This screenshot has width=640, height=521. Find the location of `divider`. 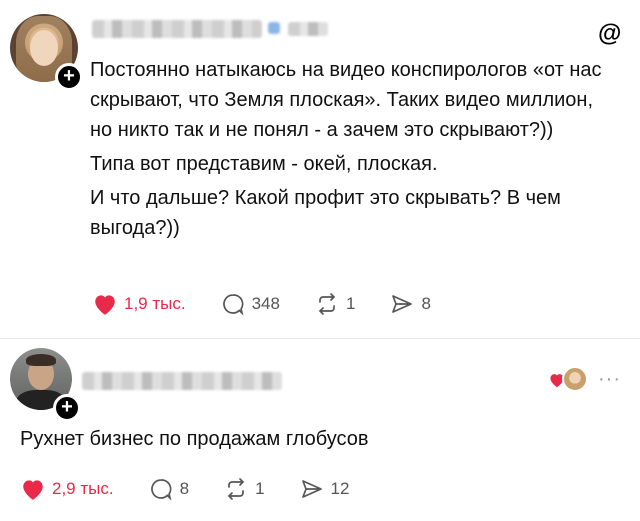

divider is located at coordinates (320, 338).